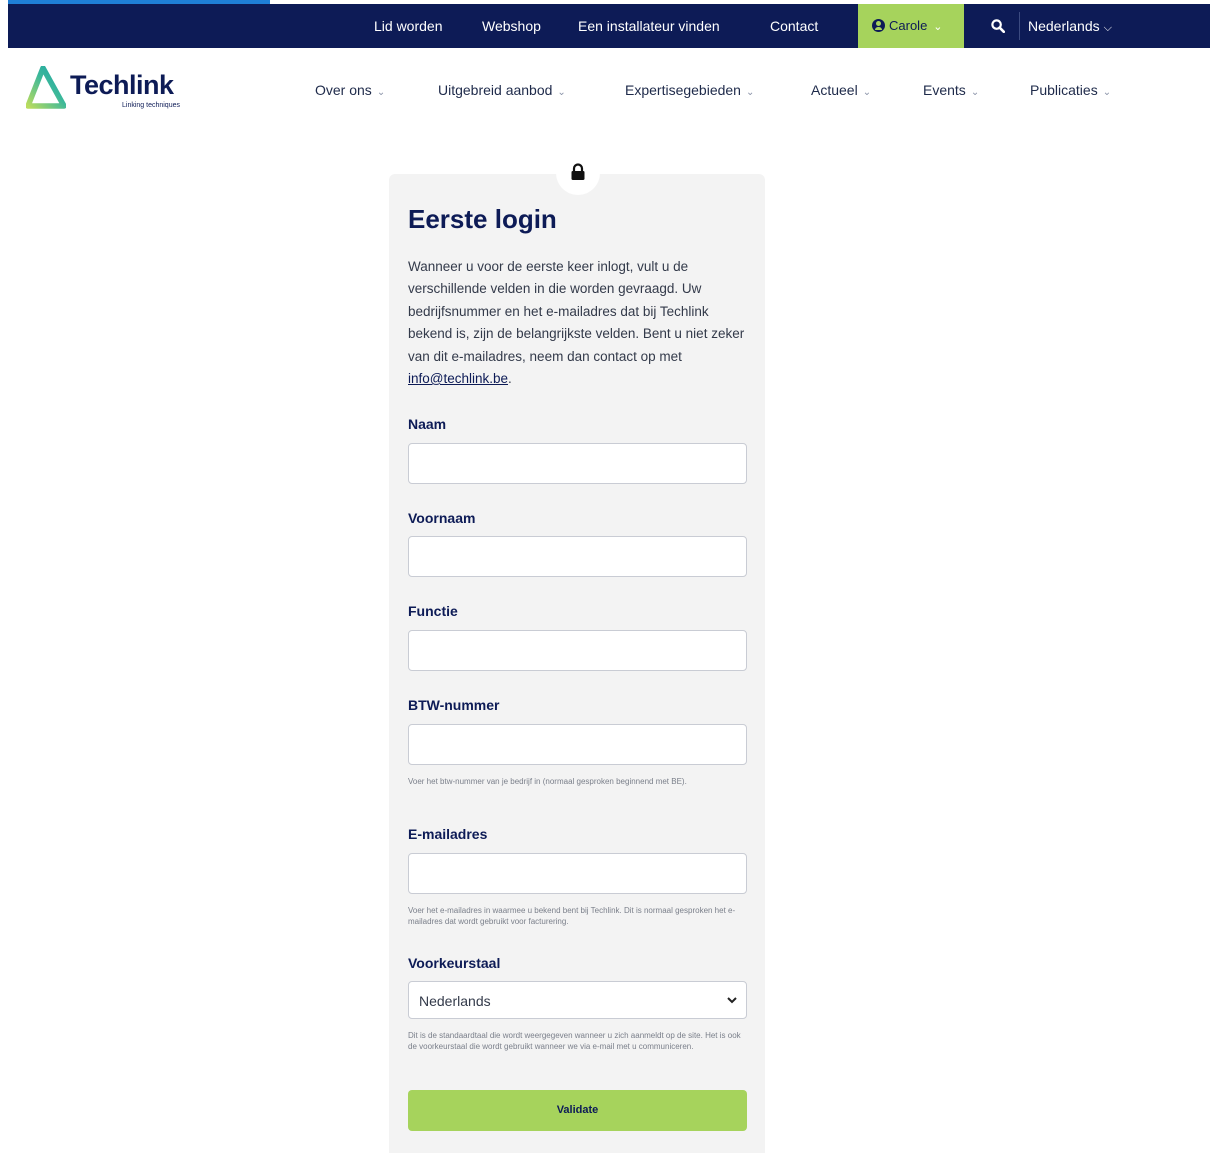  I want to click on page-title: Eerste login, so click(482, 219).